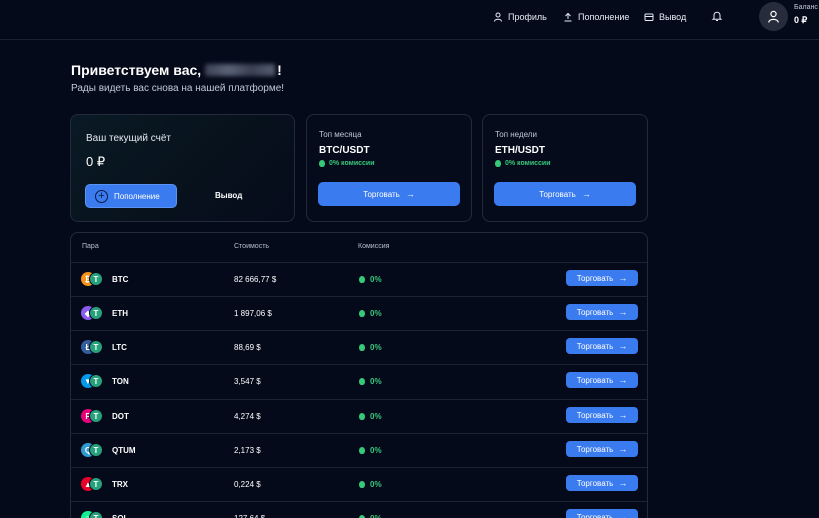 Image resolution: width=819 pixels, height=518 pixels. I want to click on pair-price: 4,274 $, so click(247, 416).